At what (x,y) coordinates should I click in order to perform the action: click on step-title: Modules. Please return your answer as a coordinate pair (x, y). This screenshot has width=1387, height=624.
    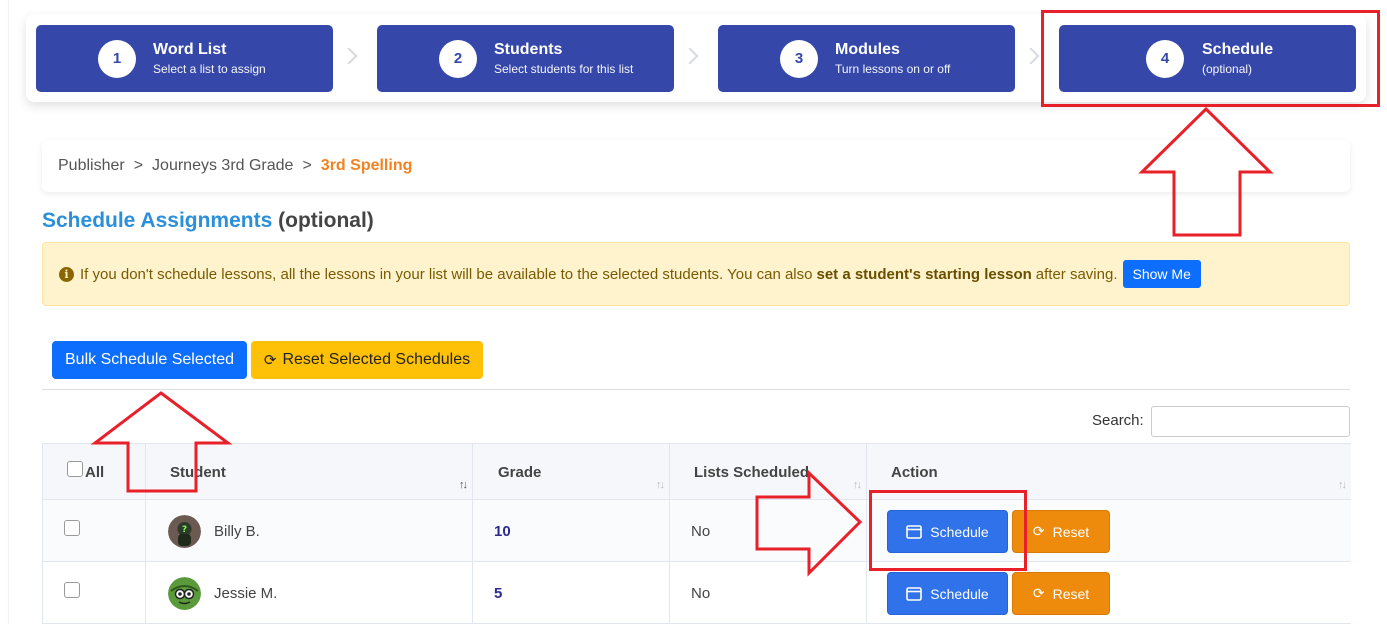
    Looking at the image, I should click on (867, 49).